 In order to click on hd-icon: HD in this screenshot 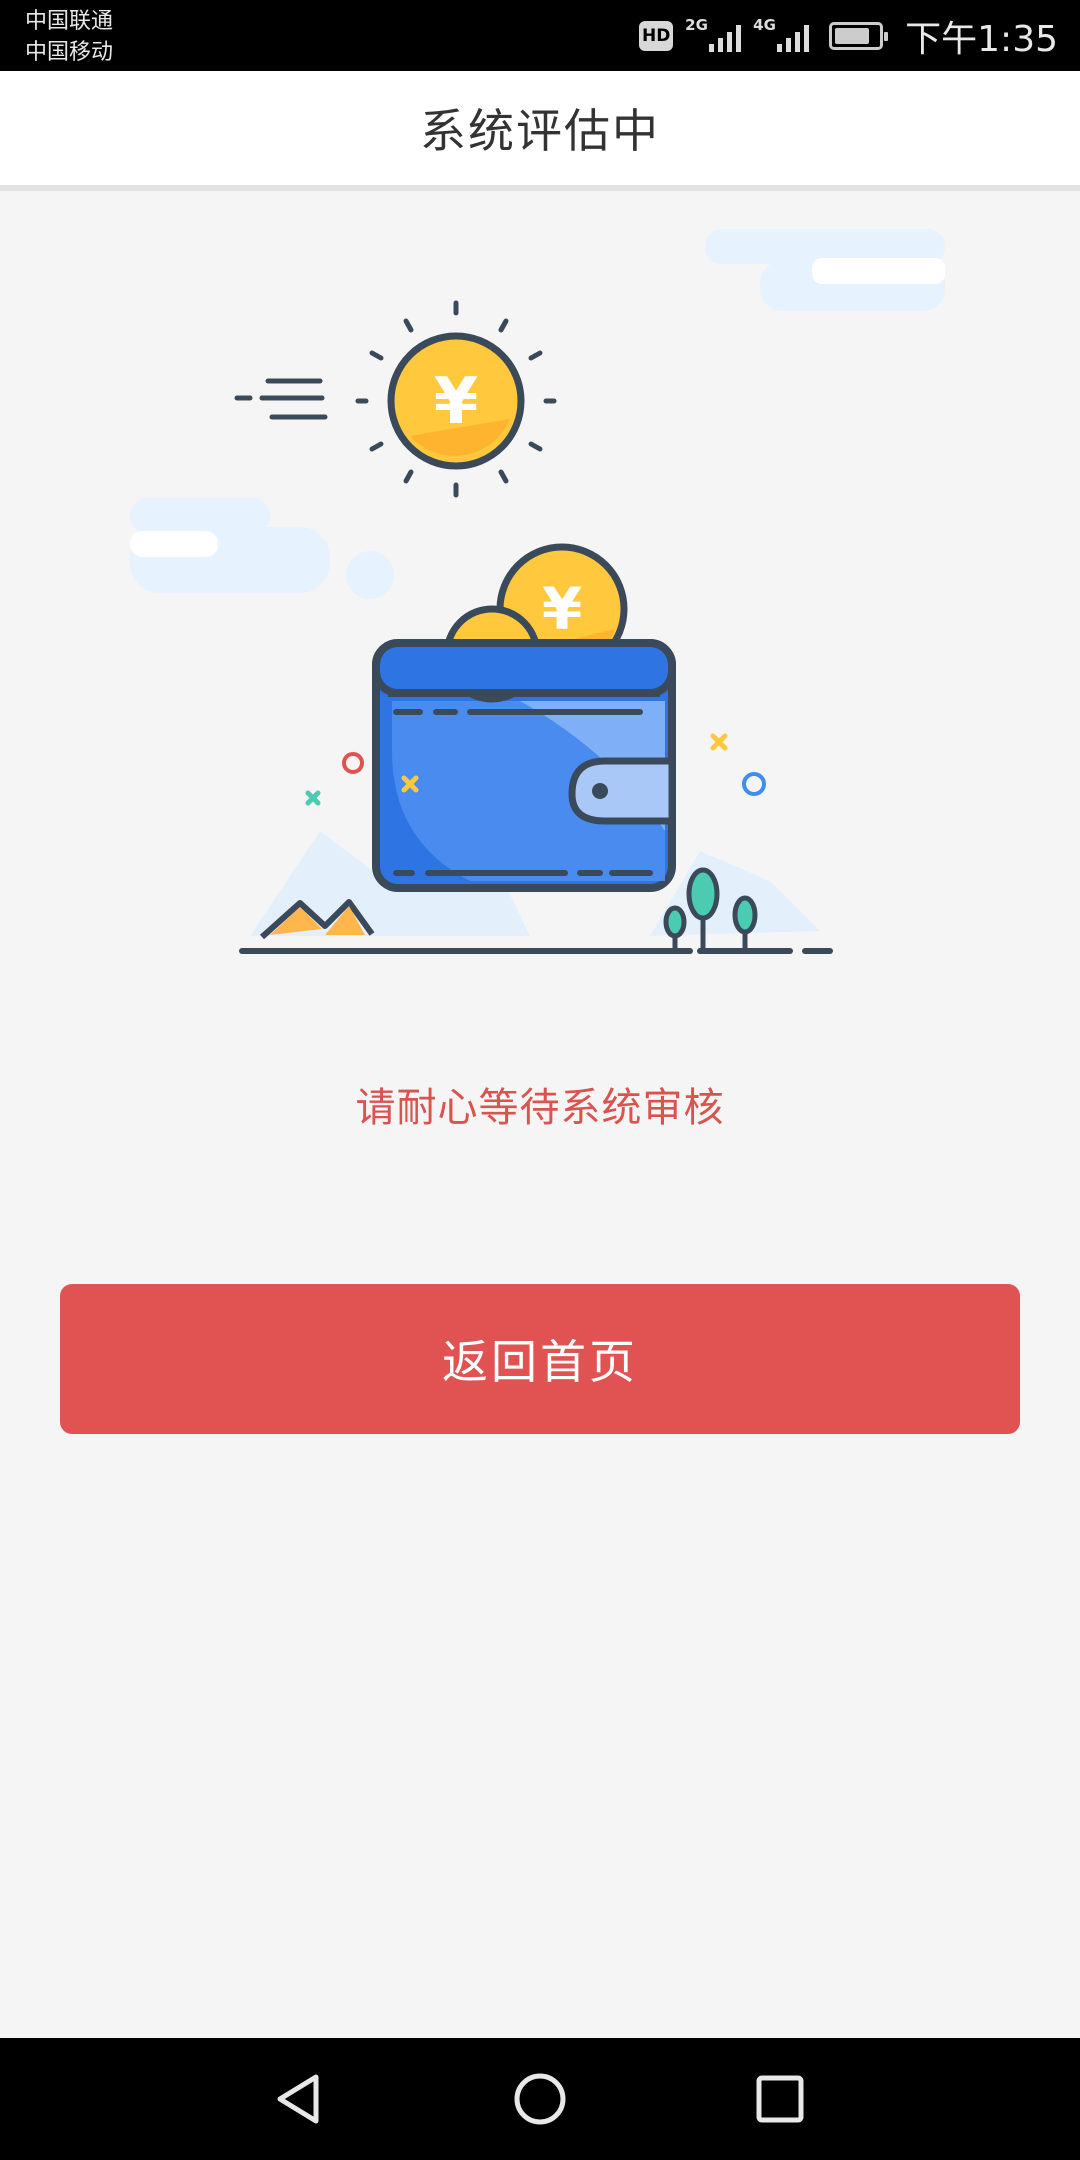, I will do `click(656, 35)`.